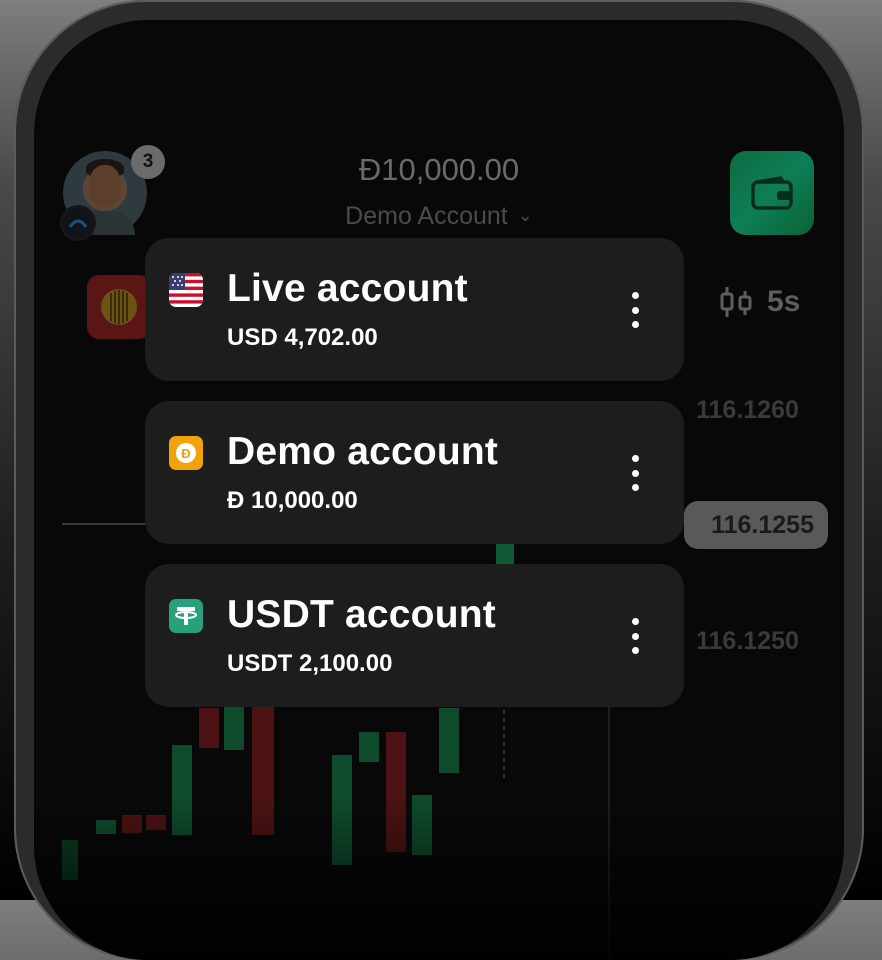 This screenshot has width=882, height=960. What do you see at coordinates (302, 337) in the screenshot?
I see `account-balance: USD 4,702.00` at bounding box center [302, 337].